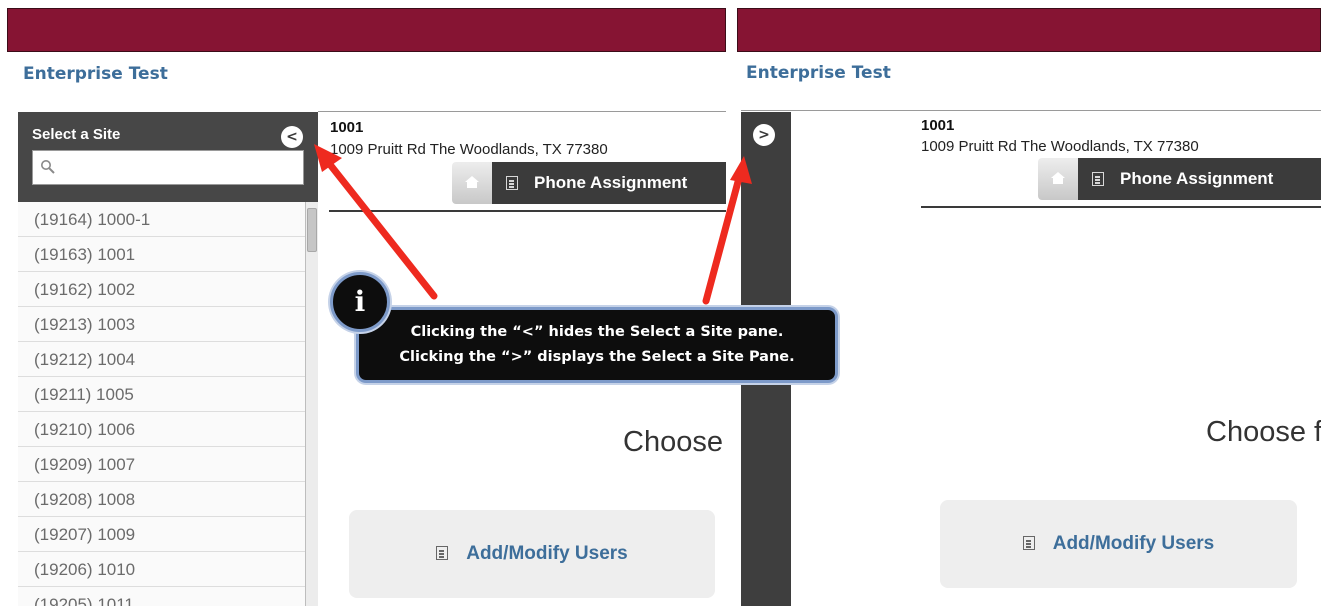 This screenshot has height=606, width=1330. Describe the element at coordinates (376, 222) in the screenshot. I see `arrow-to-collapse-icon` at that location.